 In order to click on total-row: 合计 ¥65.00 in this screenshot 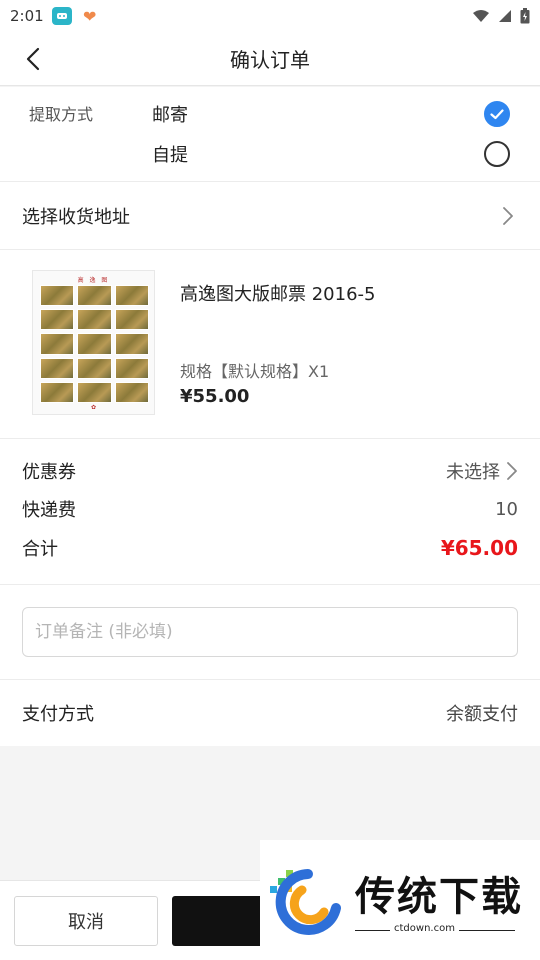, I will do `click(270, 548)`.